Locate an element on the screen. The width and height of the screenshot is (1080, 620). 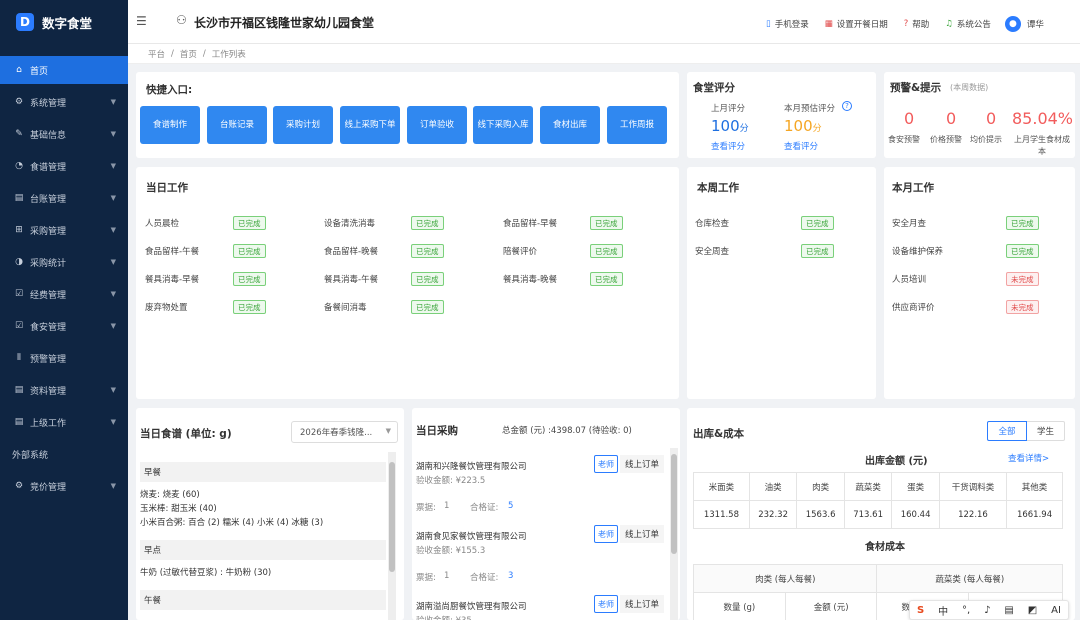
quick-entry-button: 线上采购下单 is located at coordinates (370, 125).